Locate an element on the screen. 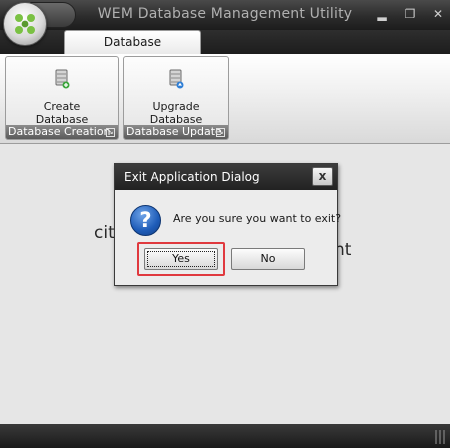 The width and height of the screenshot is (450, 448). minimize-button: ▂ is located at coordinates (382, 14).